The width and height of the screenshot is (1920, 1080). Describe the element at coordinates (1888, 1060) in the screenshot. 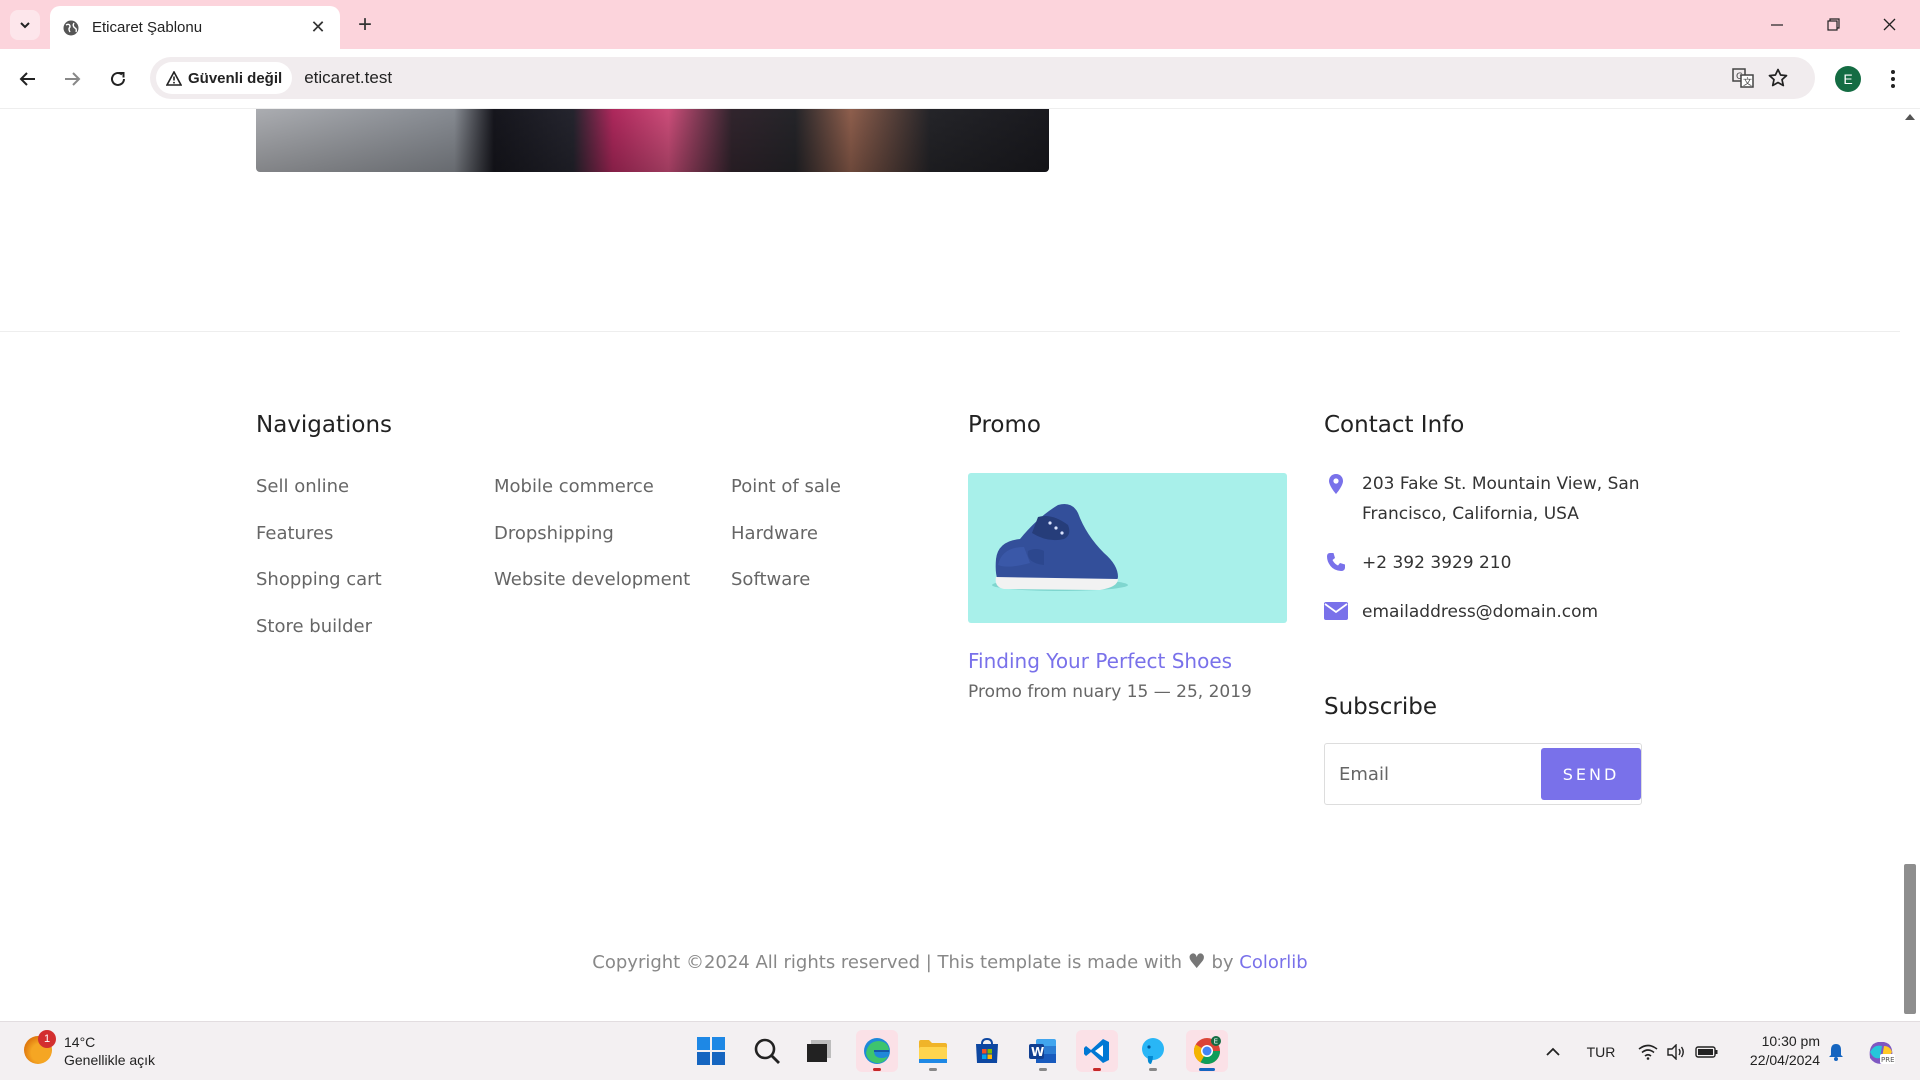

I see `svg-text: PRE` at that location.